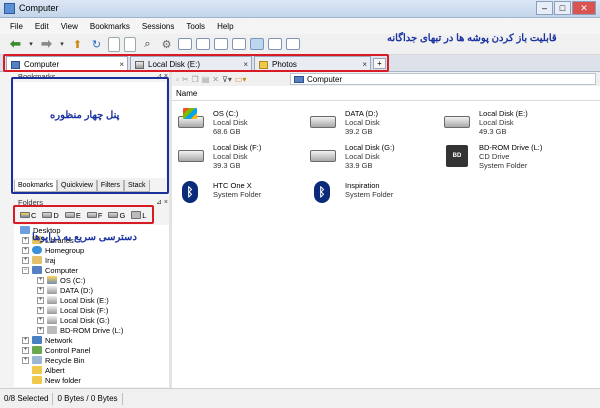 The width and height of the screenshot is (600, 408). Describe the element at coordinates (38, 260) in the screenshot. I see `tree-node-iraj: + Iraj` at that location.